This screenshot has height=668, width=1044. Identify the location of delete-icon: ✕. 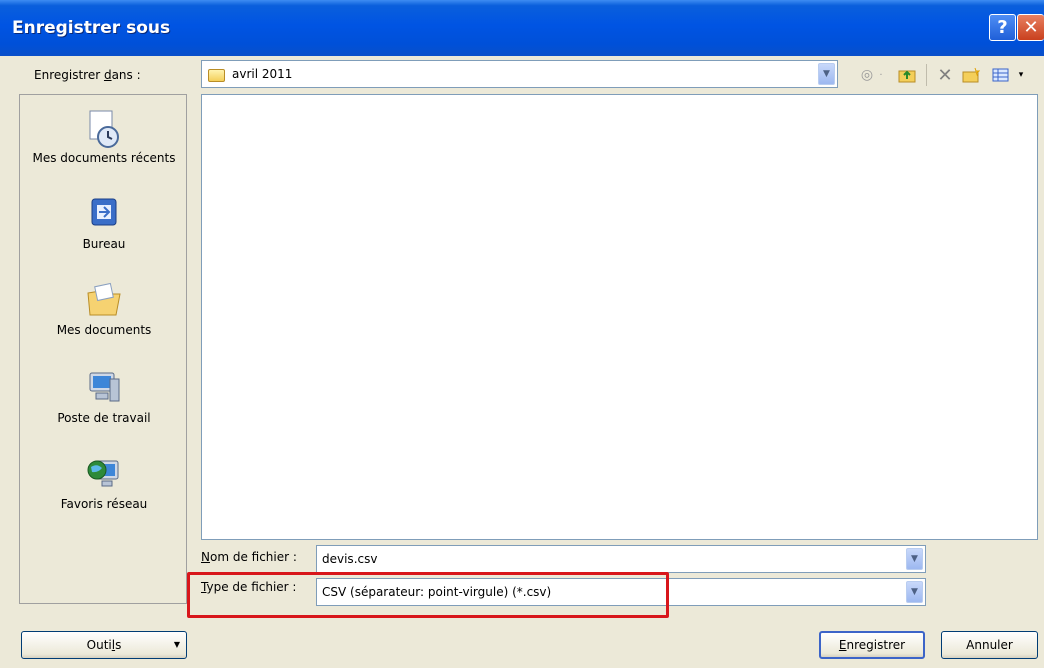
(945, 75).